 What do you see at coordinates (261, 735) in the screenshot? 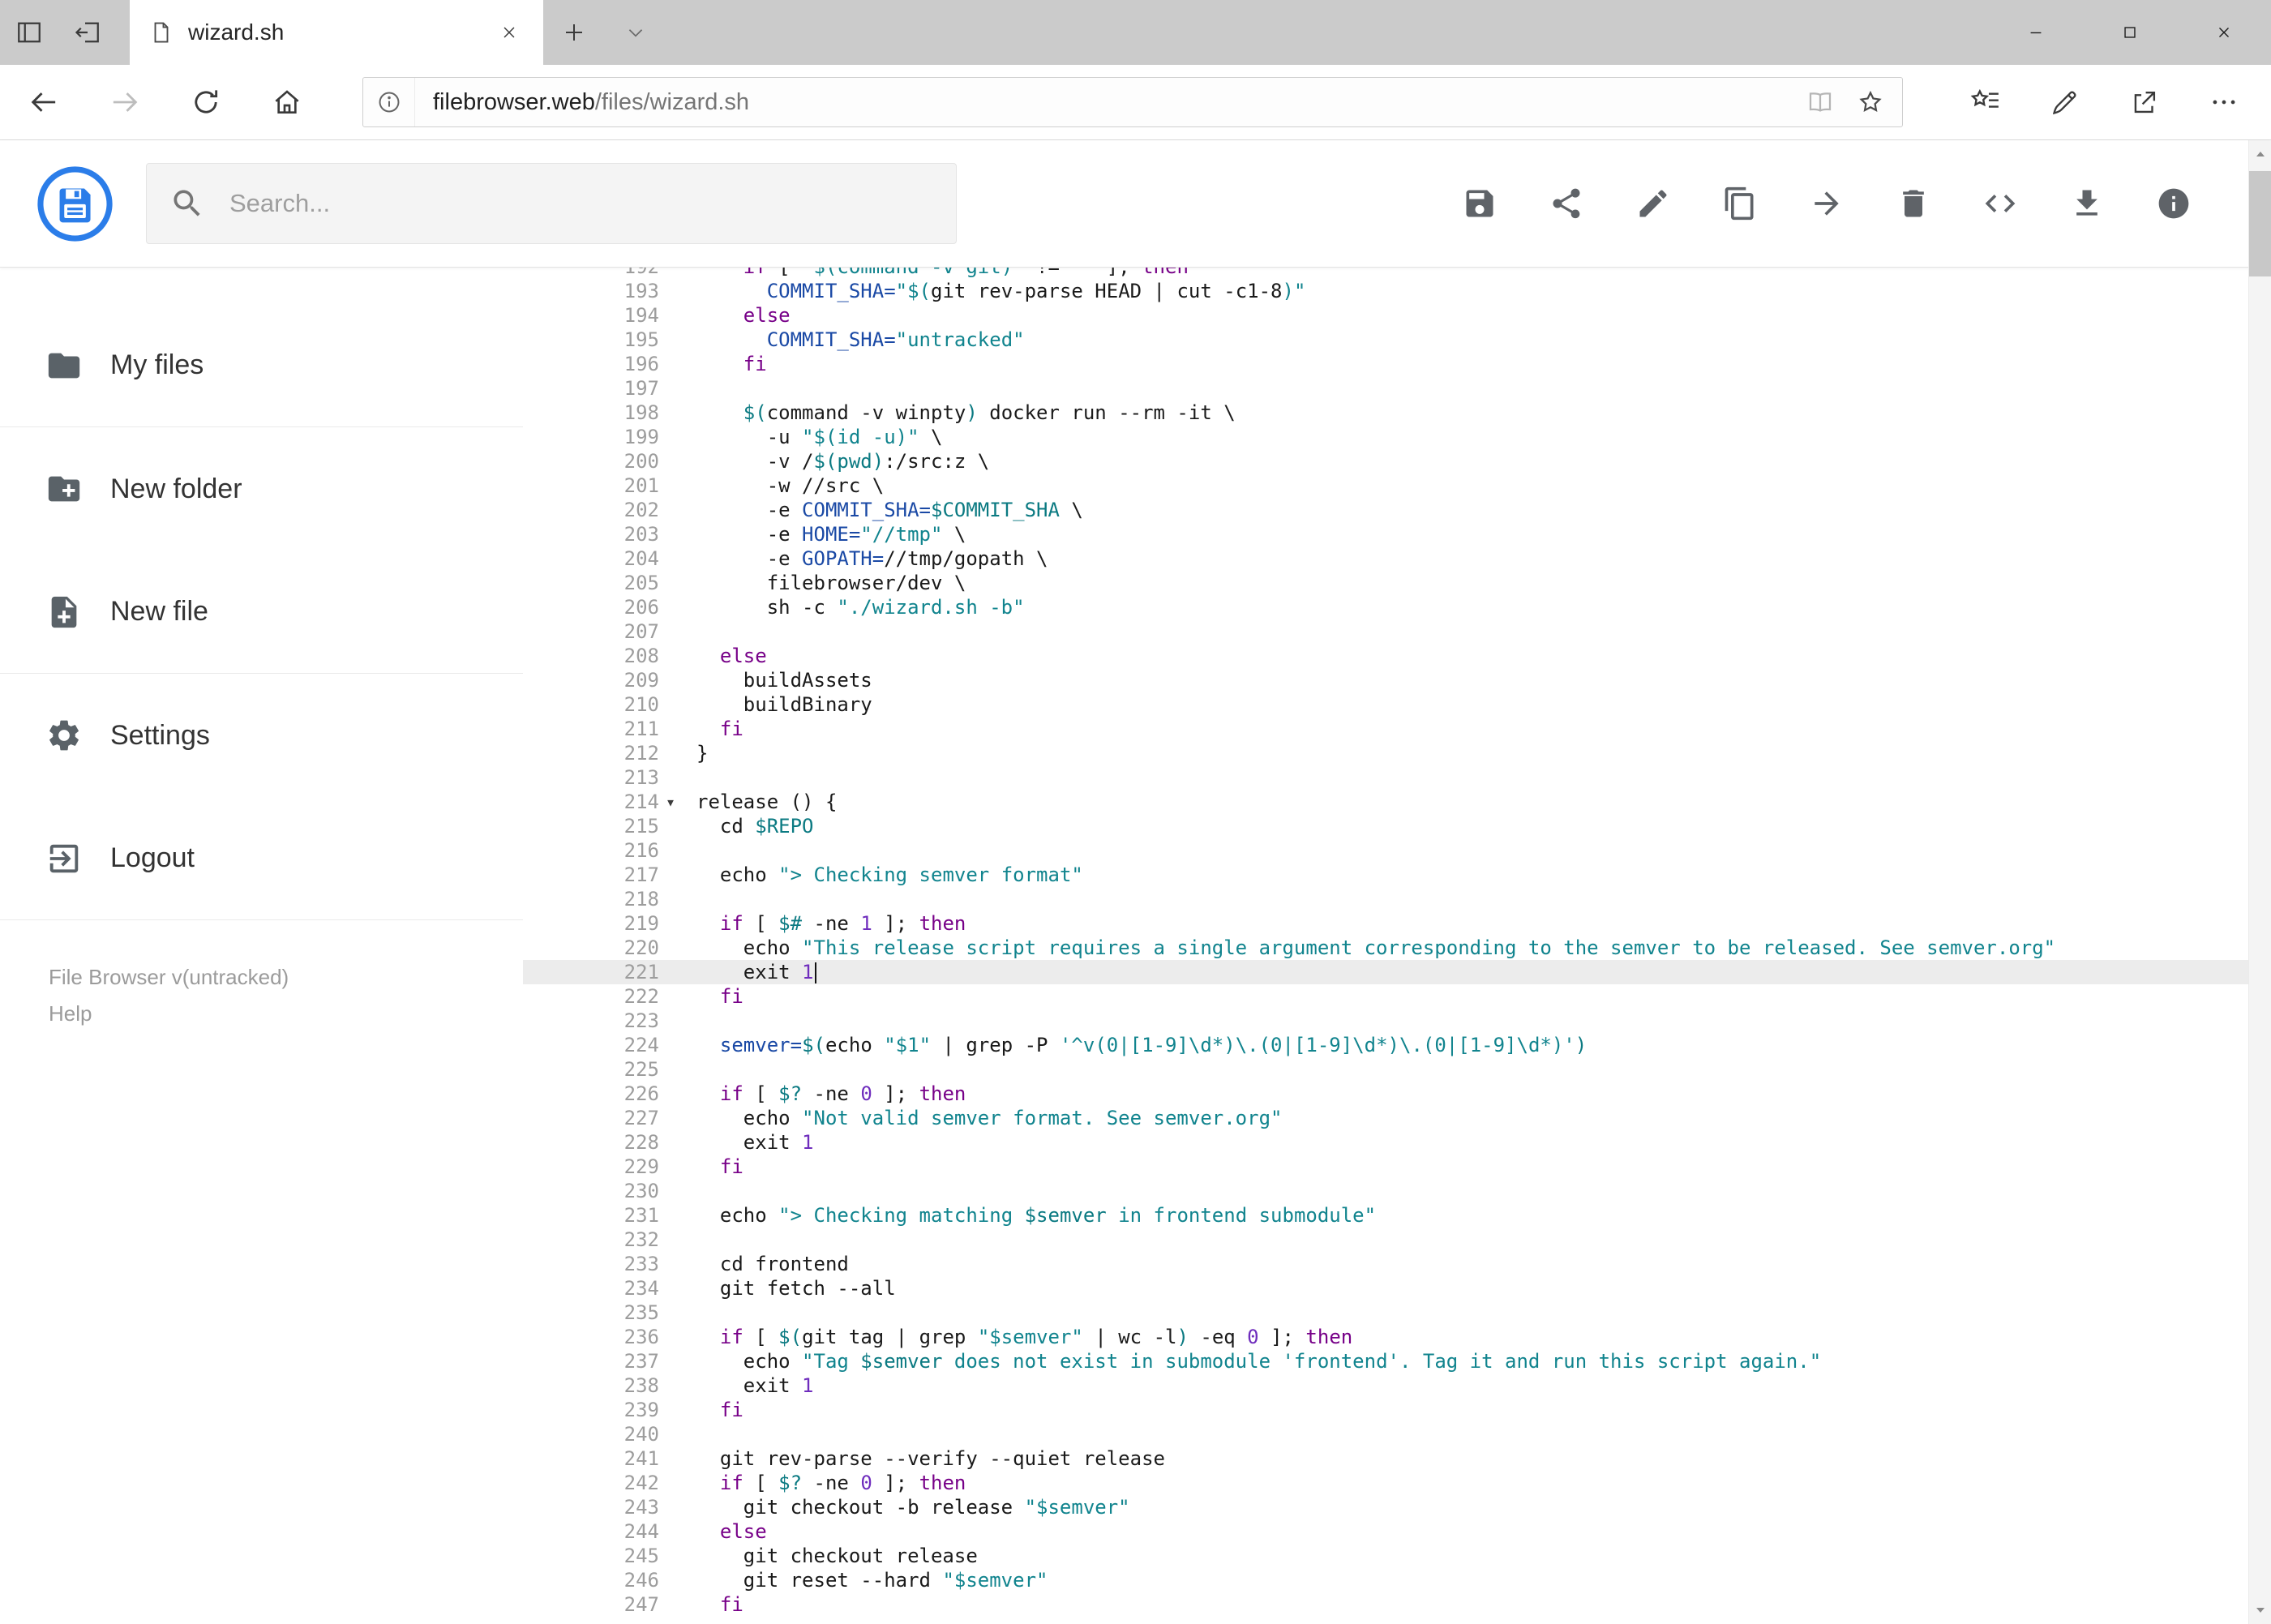
I see `sidebar-item-settings: Settings` at bounding box center [261, 735].